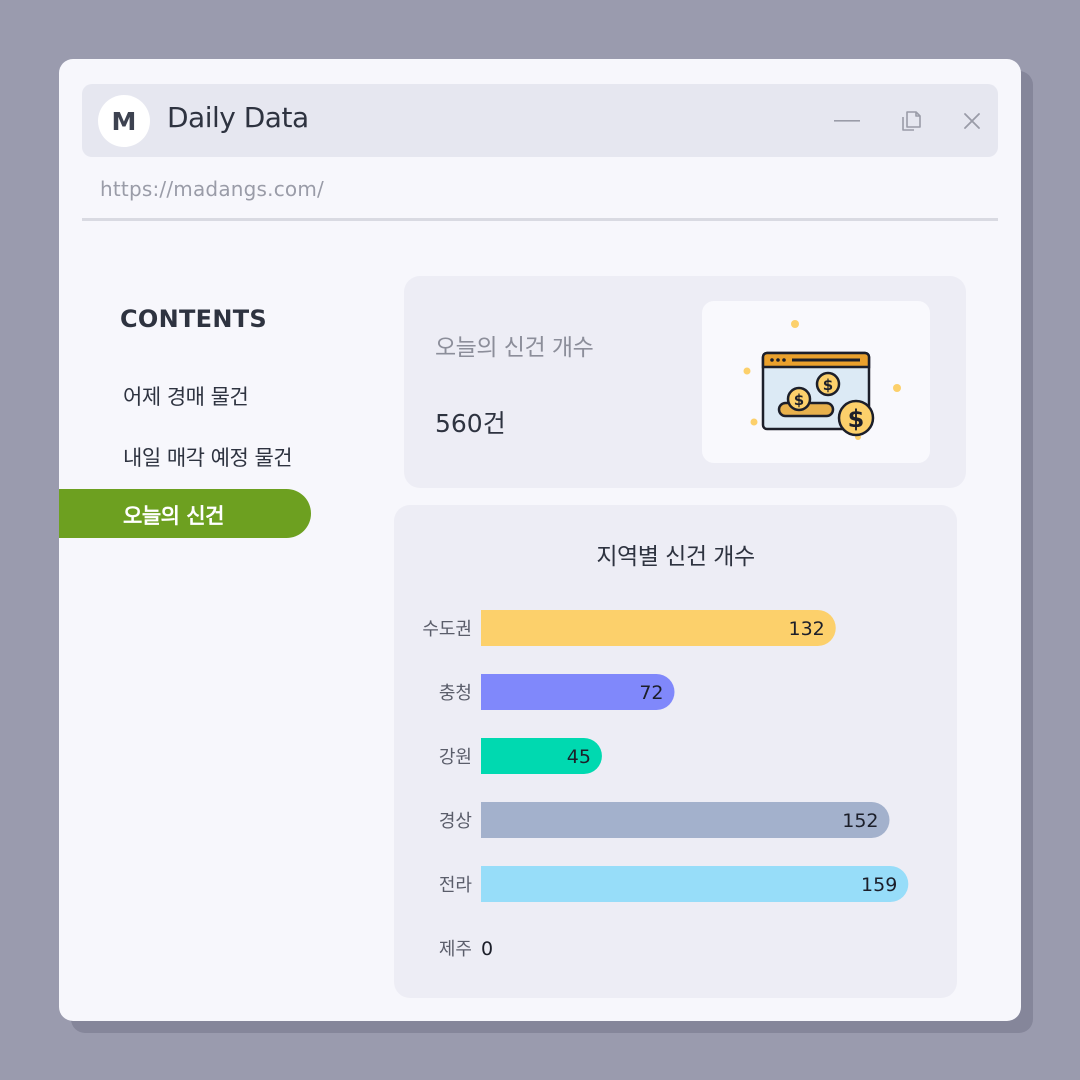 This screenshot has width=1080, height=1080. I want to click on restore-button, so click(911, 121).